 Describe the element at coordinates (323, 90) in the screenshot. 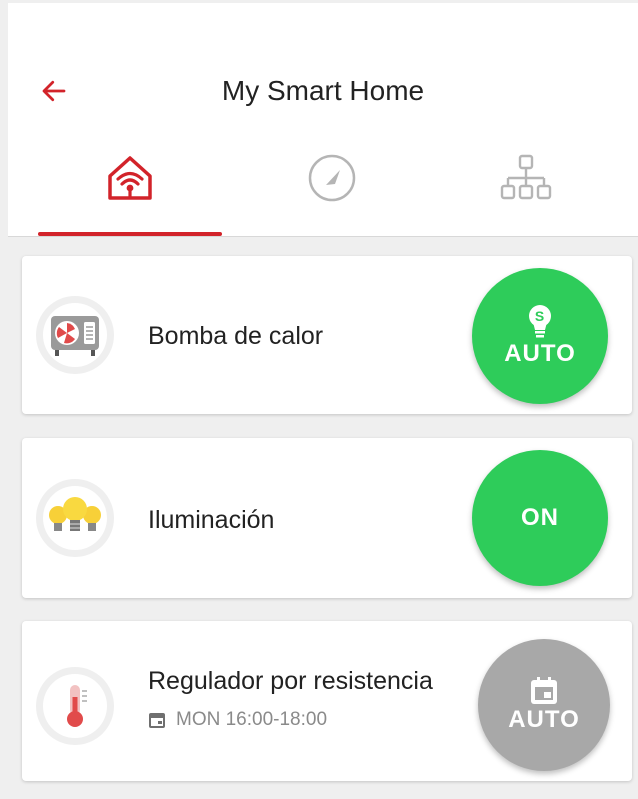

I see `page-title: My Smart Home` at that location.